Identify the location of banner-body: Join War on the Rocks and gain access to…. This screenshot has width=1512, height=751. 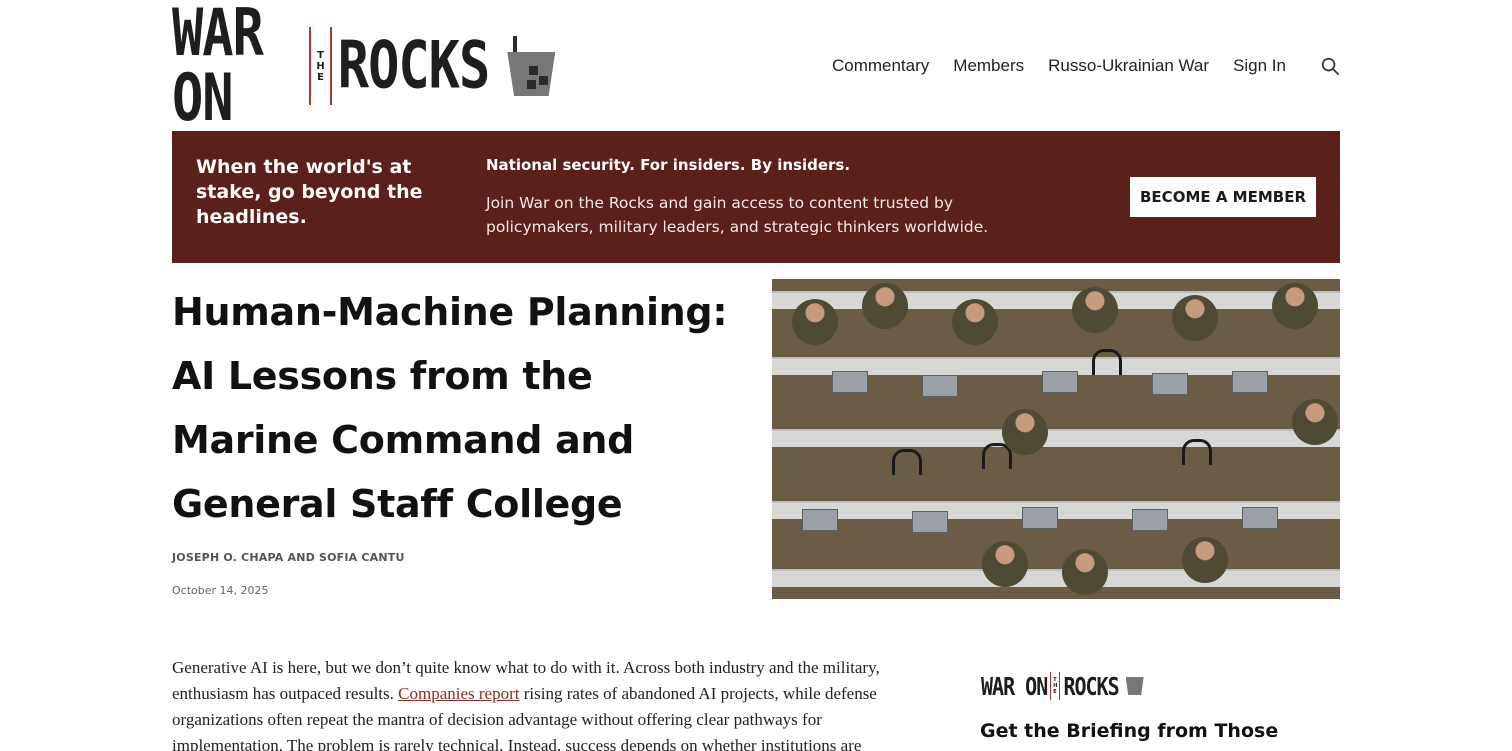
(737, 215).